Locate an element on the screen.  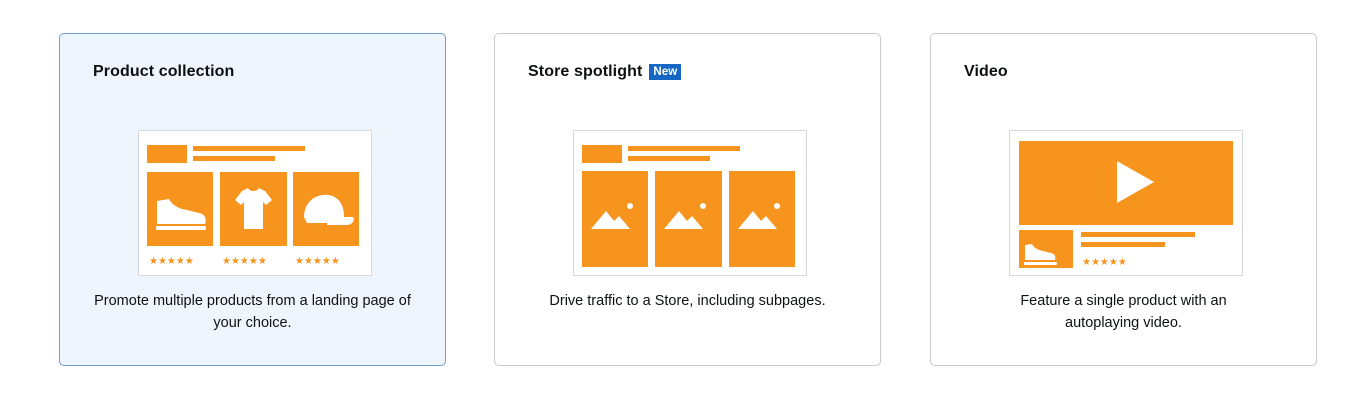
product-collection-illustration: ★★★★★ ★★★★★ ★★★★★ is located at coordinates (255, 203).